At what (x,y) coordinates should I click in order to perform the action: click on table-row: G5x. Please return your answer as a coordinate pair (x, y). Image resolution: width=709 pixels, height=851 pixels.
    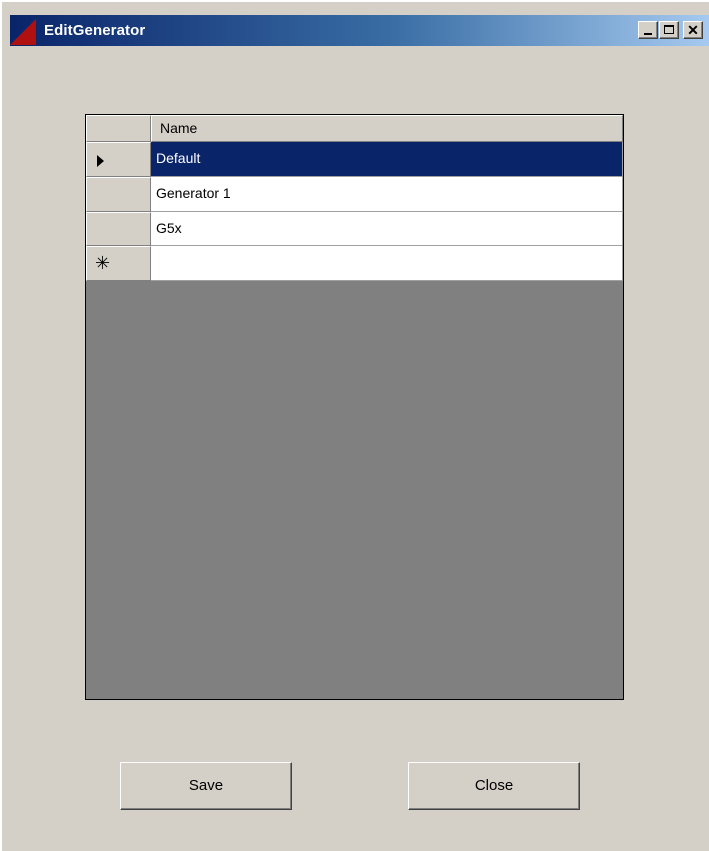
    Looking at the image, I should click on (387, 229).